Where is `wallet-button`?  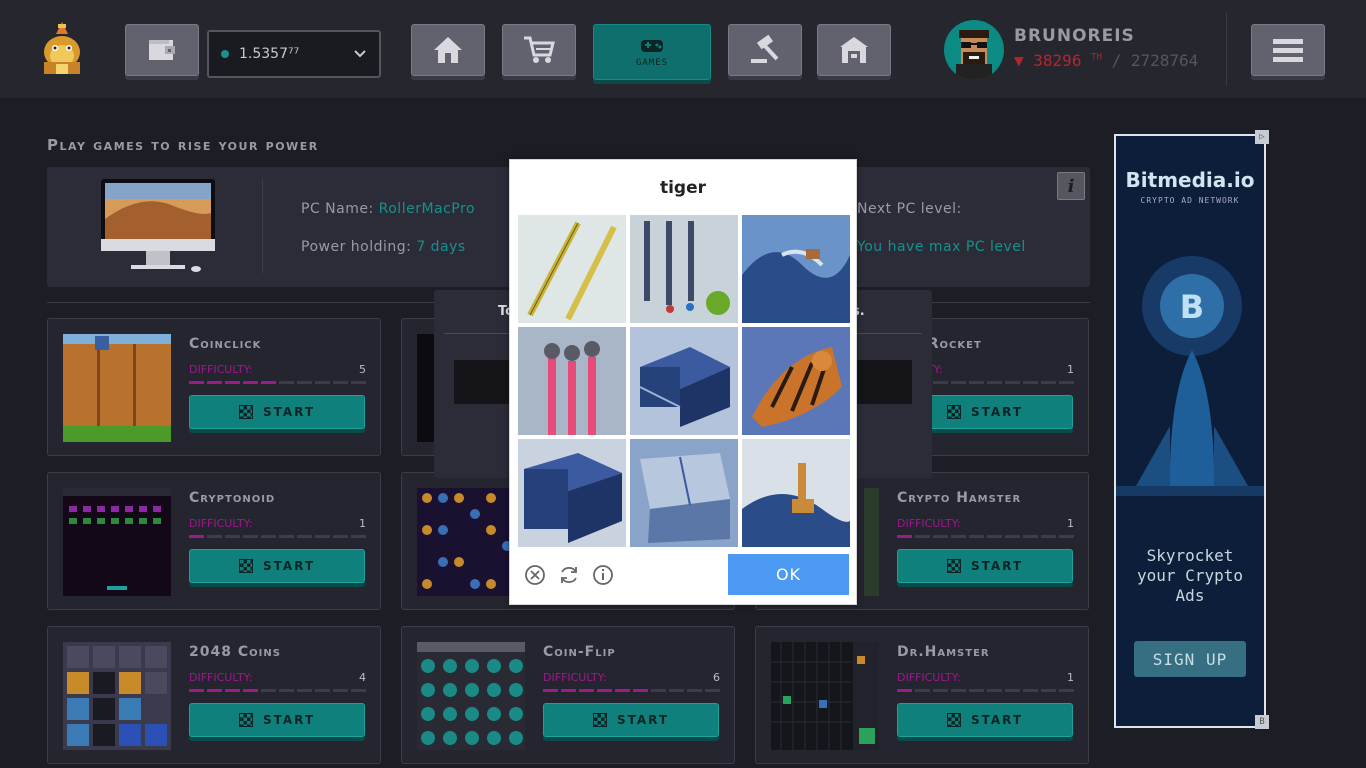
wallet-button is located at coordinates (162, 50).